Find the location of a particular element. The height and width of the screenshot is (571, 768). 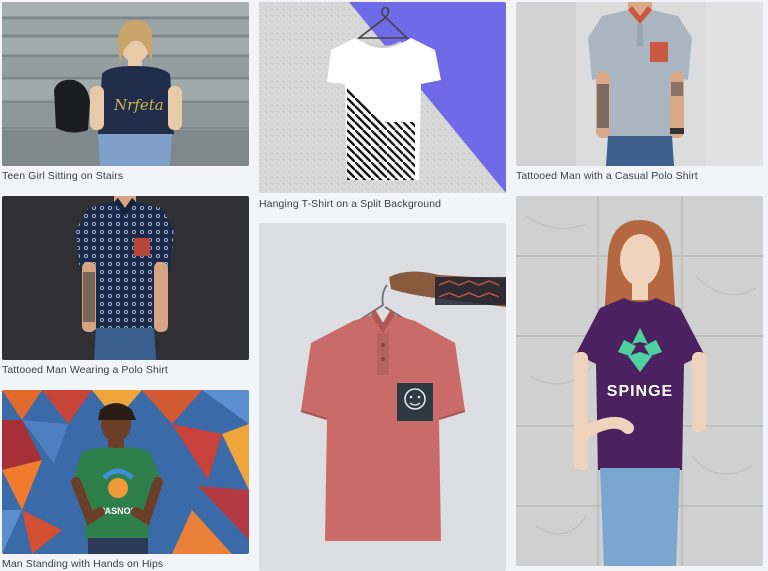

mockup-card-pattern-polo: Tattooed Man Wearing a Polo Shirt is located at coordinates (125, 287).